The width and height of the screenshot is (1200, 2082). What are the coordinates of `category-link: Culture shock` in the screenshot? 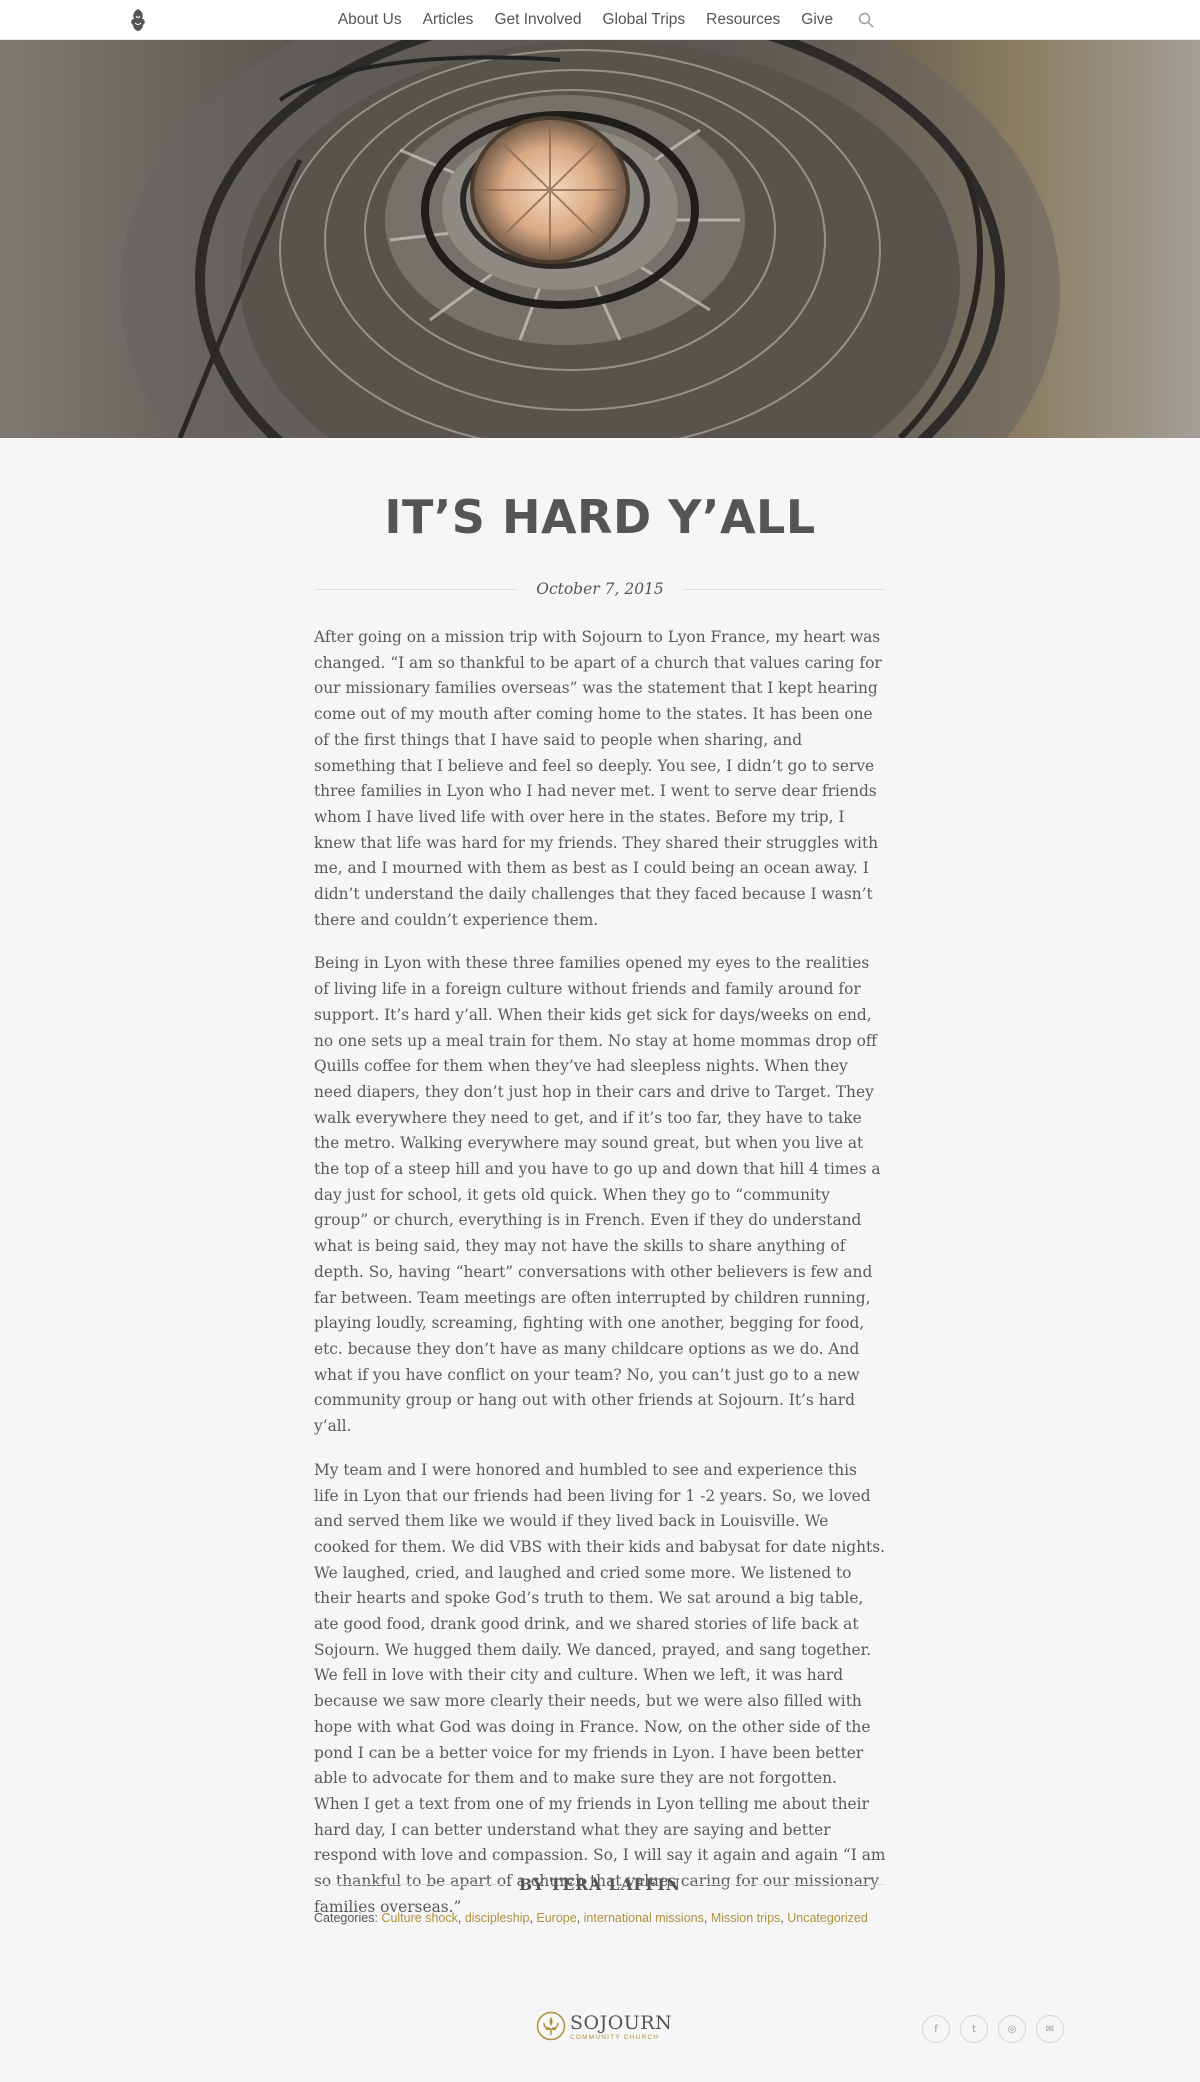 It's located at (419, 1918).